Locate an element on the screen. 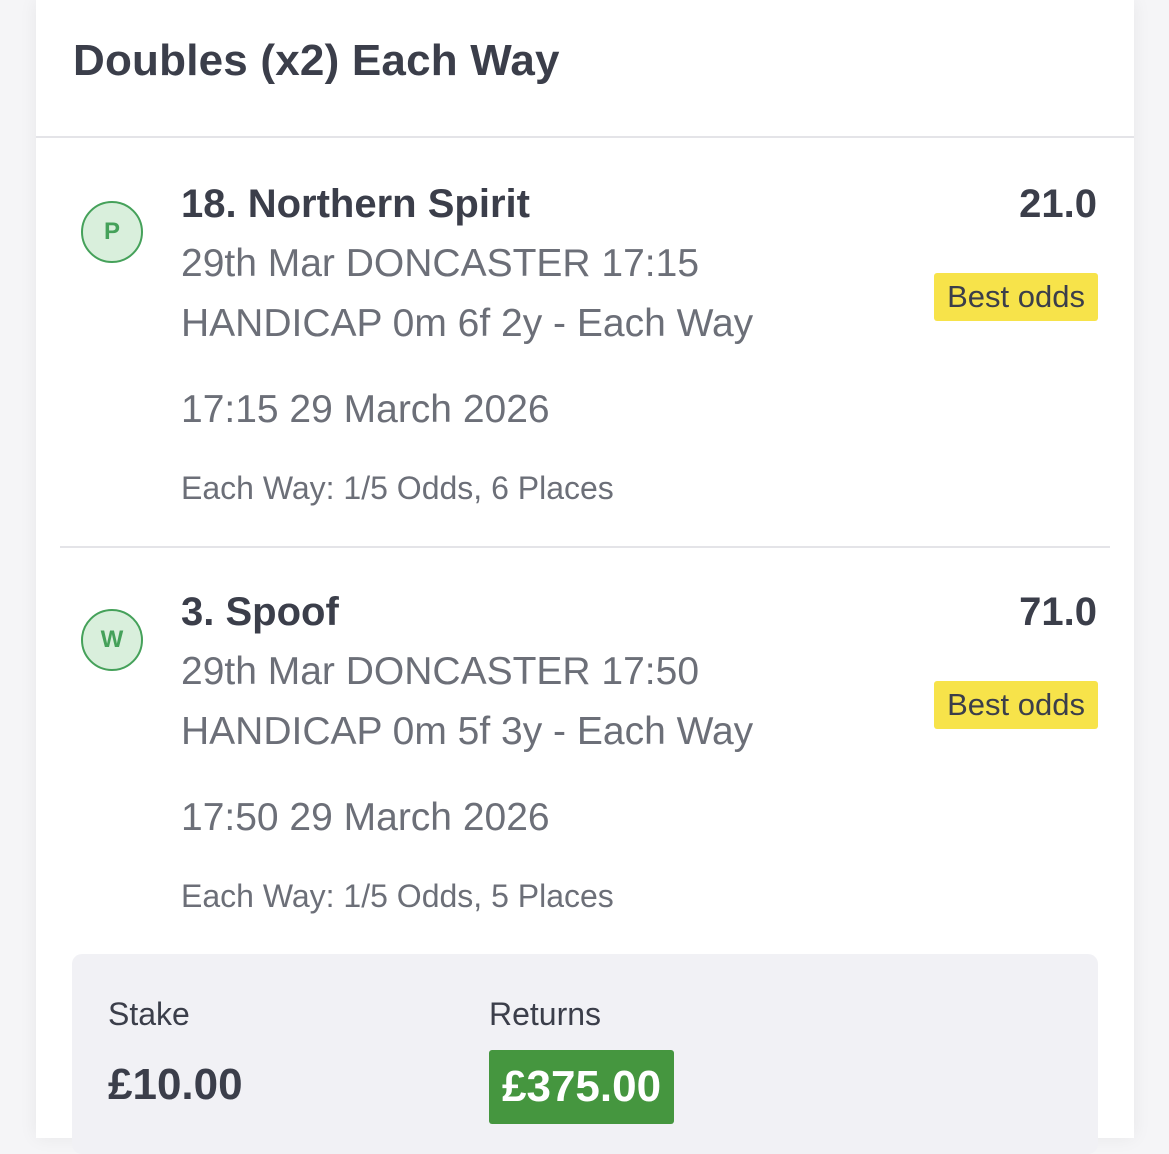 Image resolution: width=1169 pixels, height=1154 pixels. stake-value: £10.00 is located at coordinates (175, 1084).